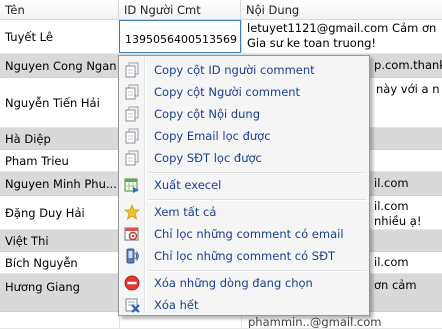 Image resolution: width=442 pixels, height=329 pixels. What do you see at coordinates (180, 10) in the screenshot?
I see `column-header-id: ID Người Cmt` at bounding box center [180, 10].